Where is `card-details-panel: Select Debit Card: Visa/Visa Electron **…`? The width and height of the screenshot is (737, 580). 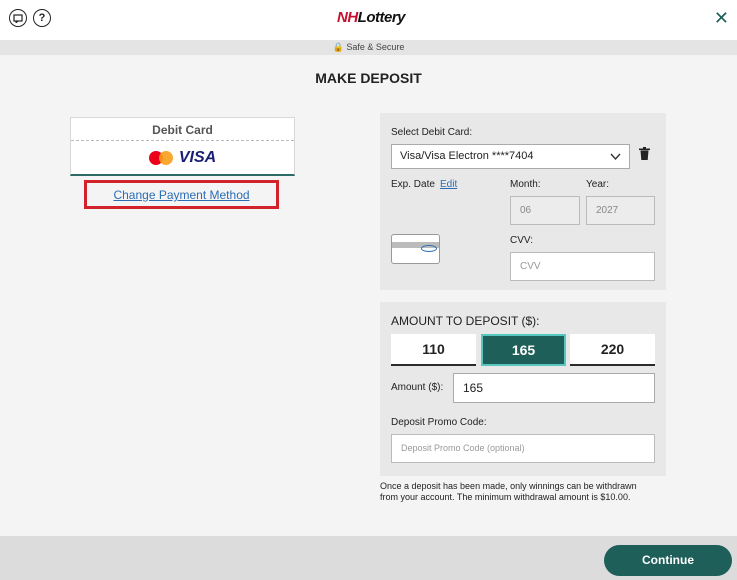 card-details-panel: Select Debit Card: Visa/Visa Electron **… is located at coordinates (523, 201).